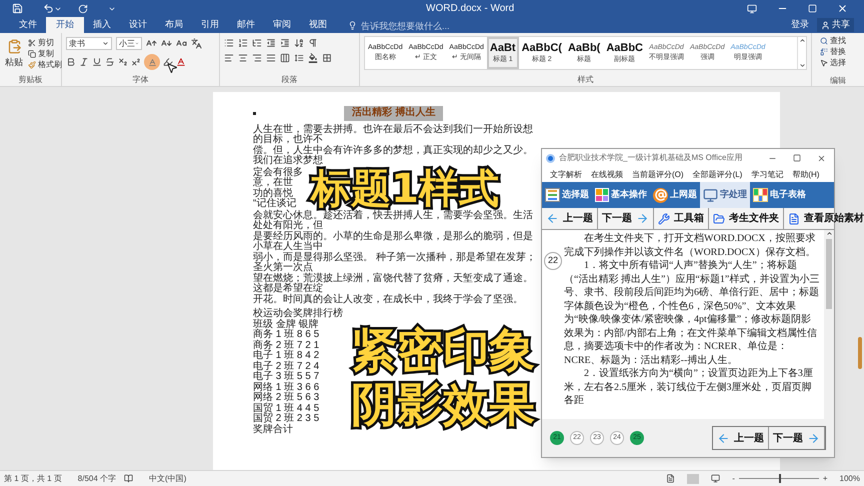 Image resolution: width=864 pixels, height=486 pixels. What do you see at coordinates (229, 43) in the screenshot?
I see `bullets-icon` at bounding box center [229, 43].